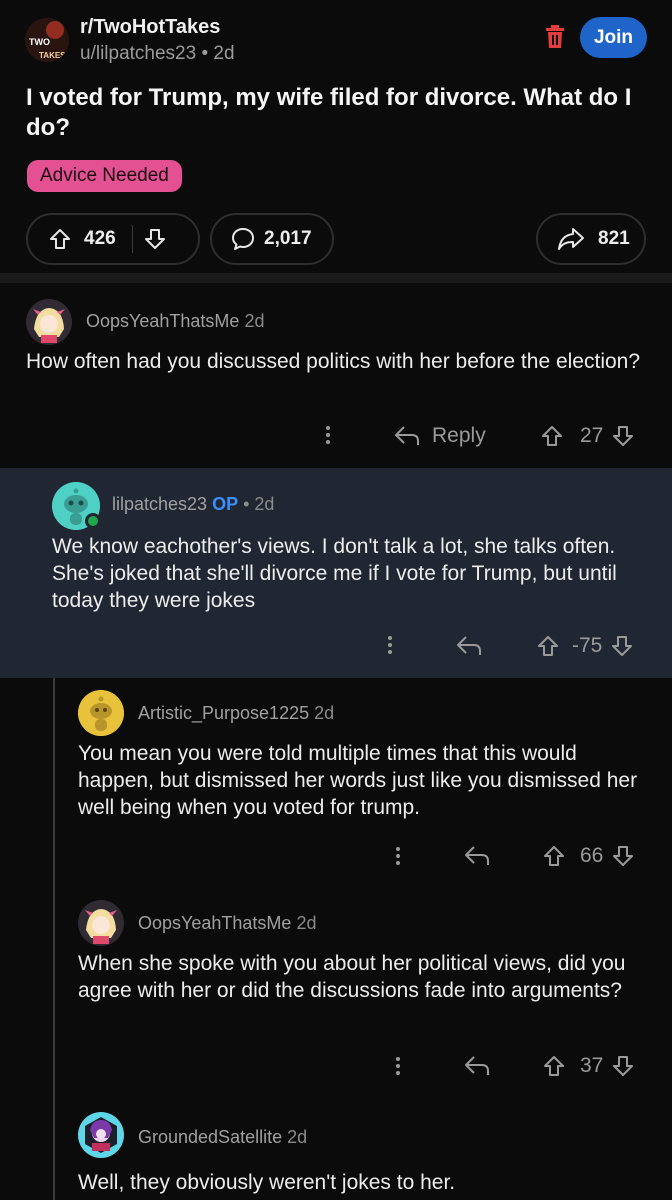 The height and width of the screenshot is (1200, 672). Describe the element at coordinates (150, 27) in the screenshot. I see `subreddit-name: r/TwoHotTakes` at that location.